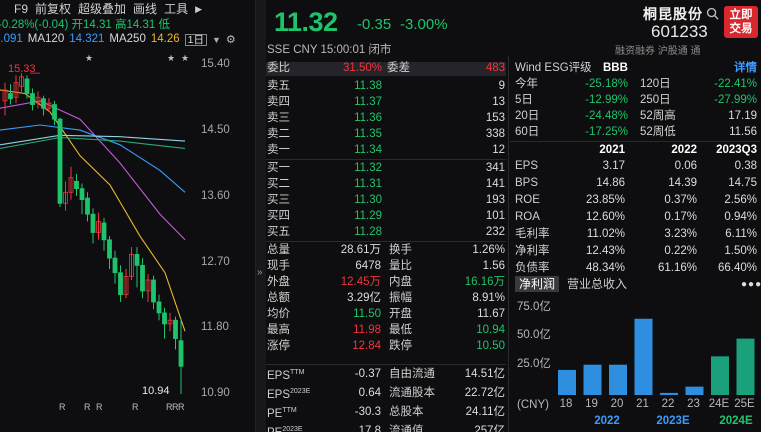 The height and width of the screenshot is (432, 761). Describe the element at coordinates (278, 150) in the screenshot. I see `ask-label: 卖一` at that location.